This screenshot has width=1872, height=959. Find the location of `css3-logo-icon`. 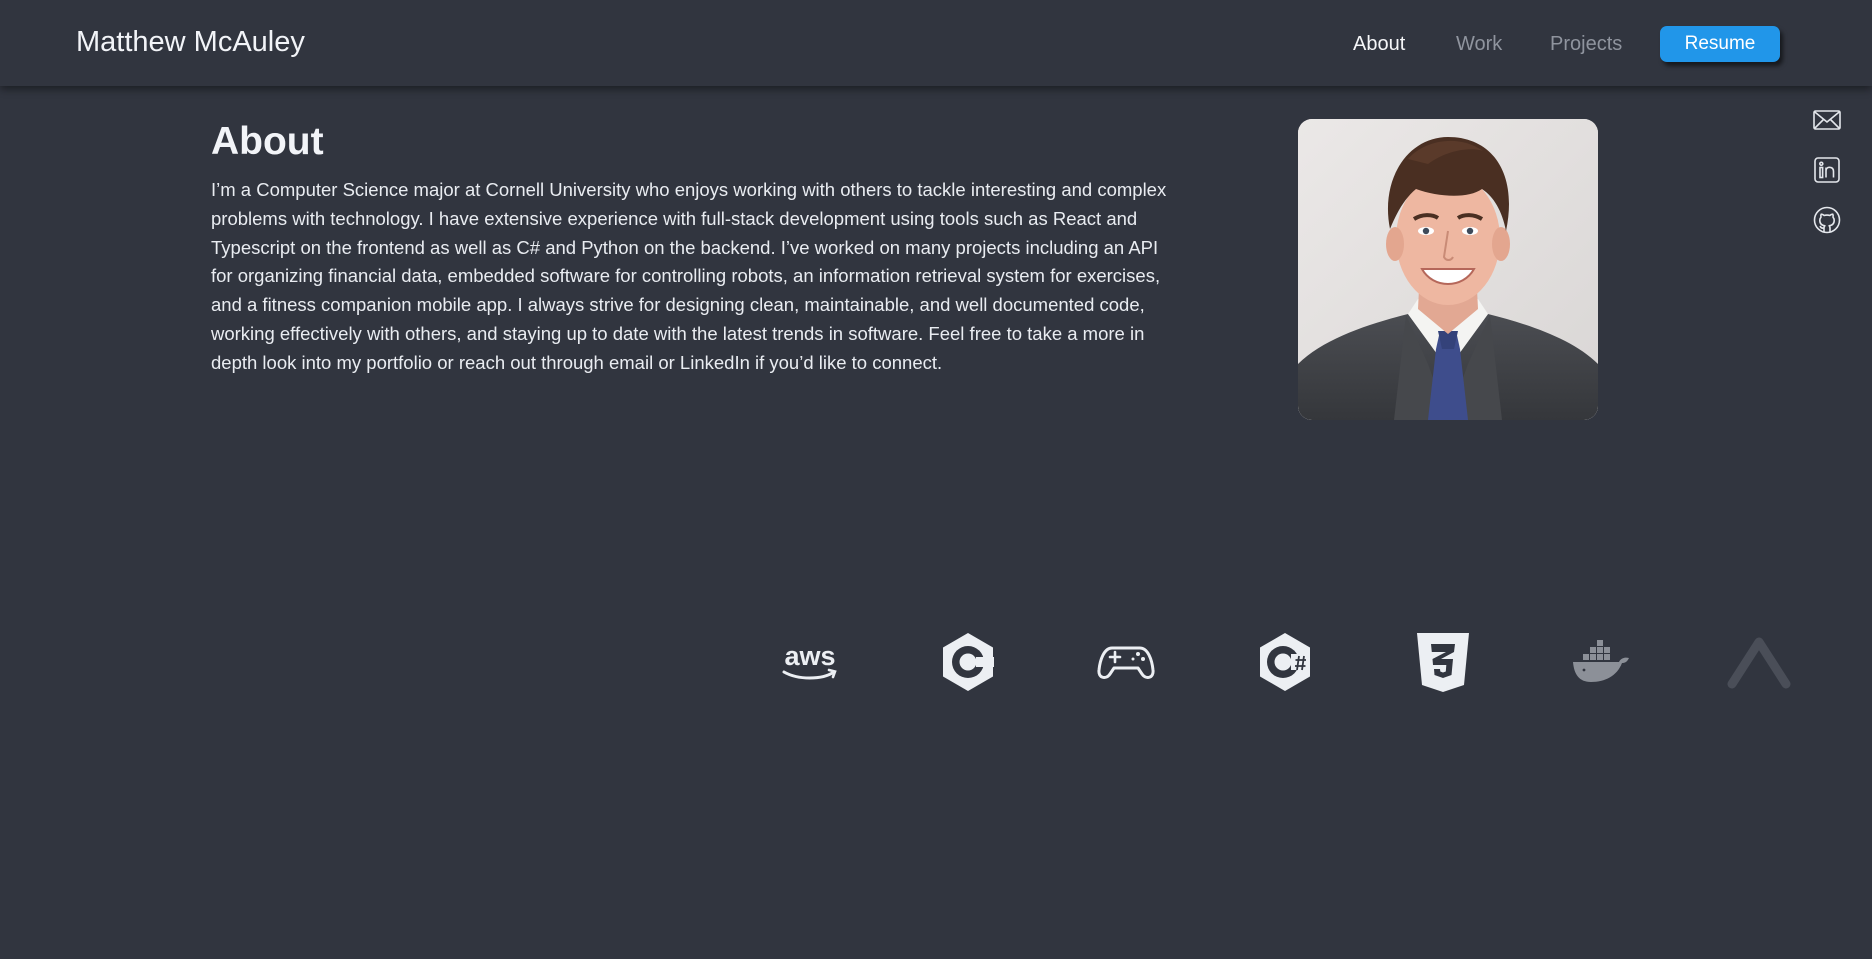

css3-logo-icon is located at coordinates (1443, 662).